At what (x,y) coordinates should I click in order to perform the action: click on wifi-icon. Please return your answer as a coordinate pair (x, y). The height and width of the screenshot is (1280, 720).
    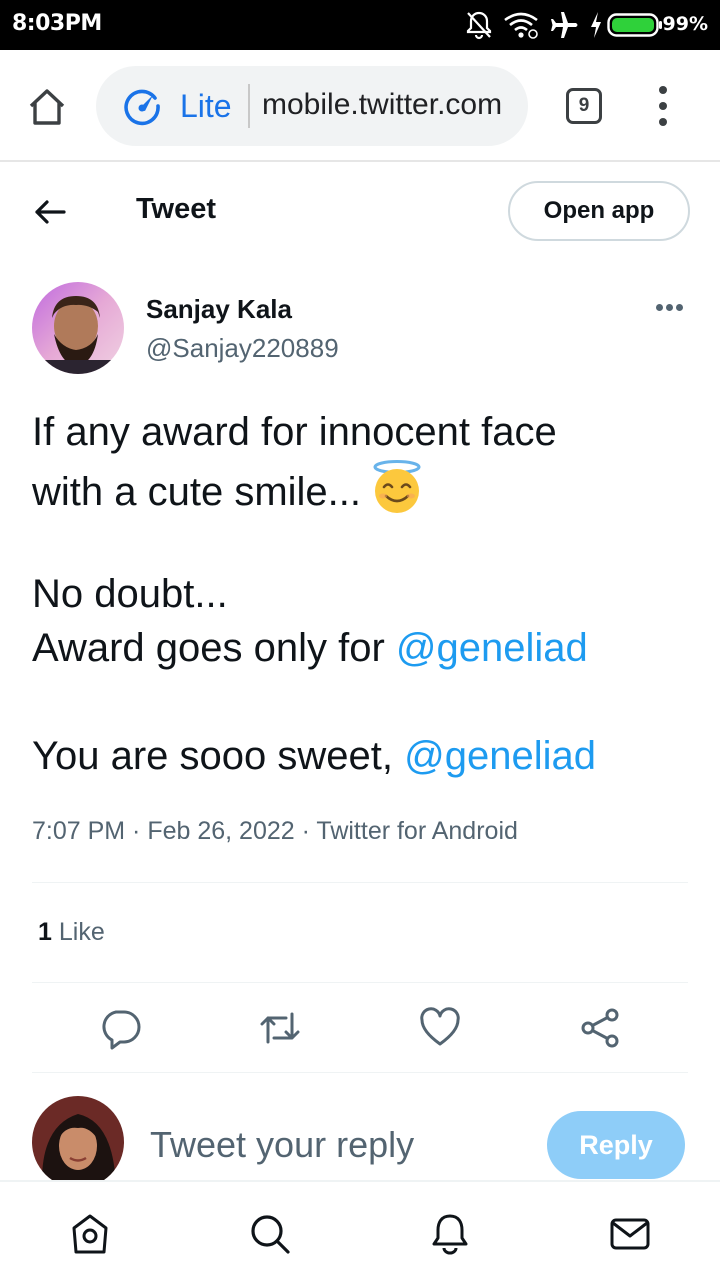
    Looking at the image, I should click on (521, 25).